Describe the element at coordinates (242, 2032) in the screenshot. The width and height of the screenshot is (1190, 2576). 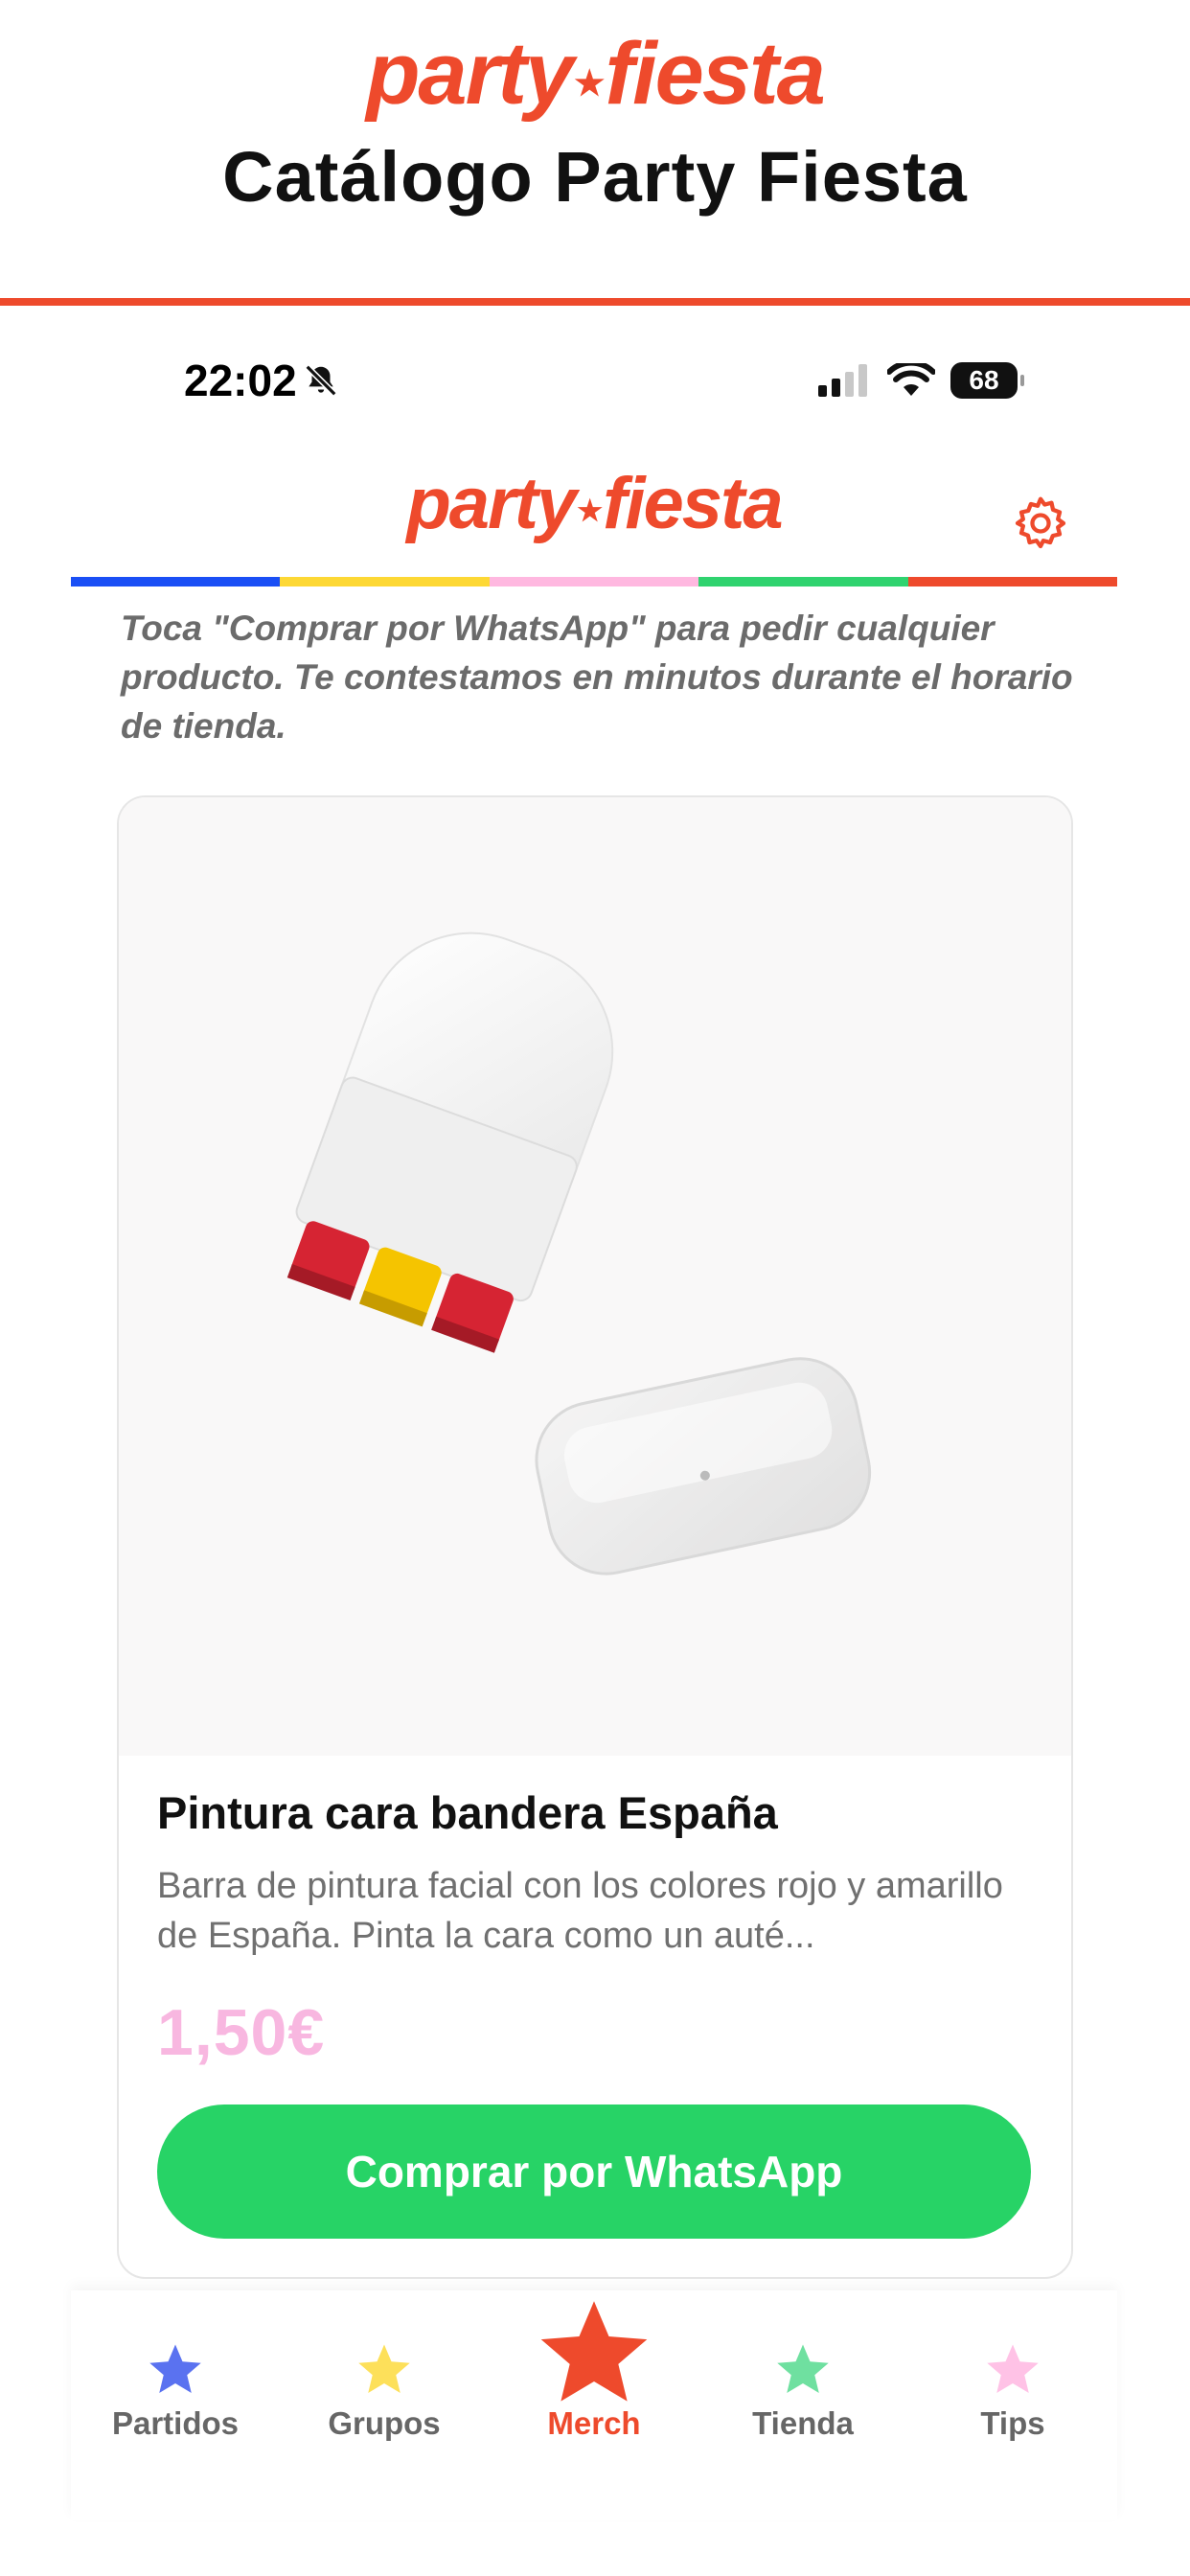
I see `product-price: 1,50€` at that location.